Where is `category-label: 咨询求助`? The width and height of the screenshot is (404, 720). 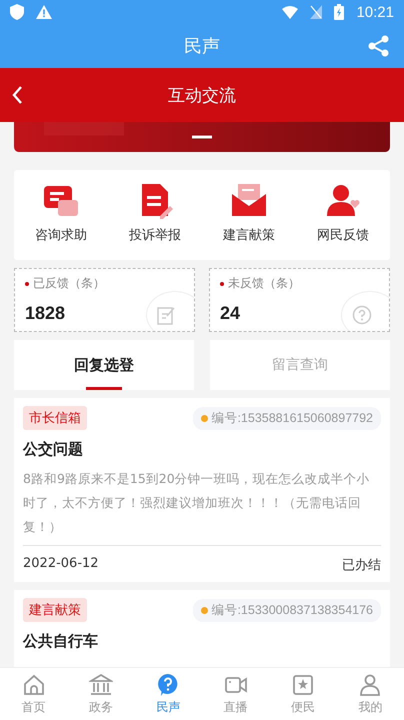 category-label: 咨询求助 is located at coordinates (61, 235).